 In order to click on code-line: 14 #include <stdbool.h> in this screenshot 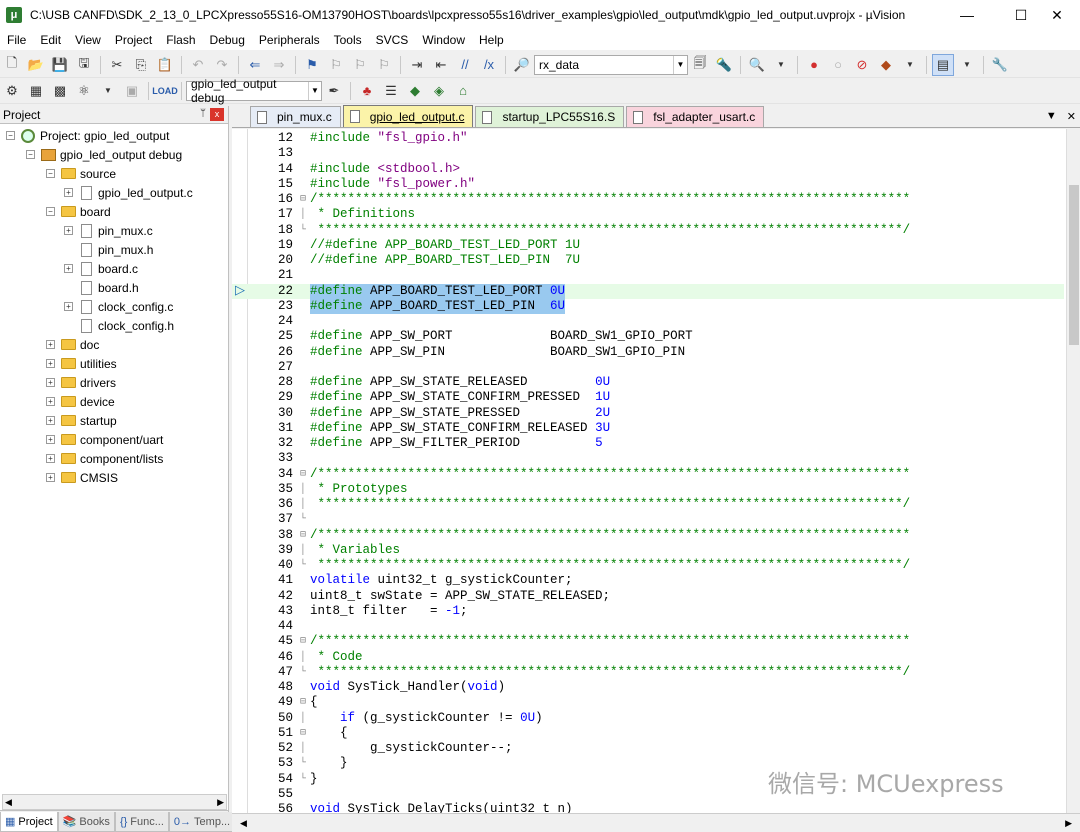, I will do `click(648, 169)`.